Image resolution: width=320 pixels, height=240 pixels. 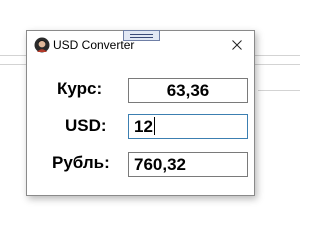 What do you see at coordinates (81, 162) in the screenshot?
I see `rub-label: Рубль:` at bounding box center [81, 162].